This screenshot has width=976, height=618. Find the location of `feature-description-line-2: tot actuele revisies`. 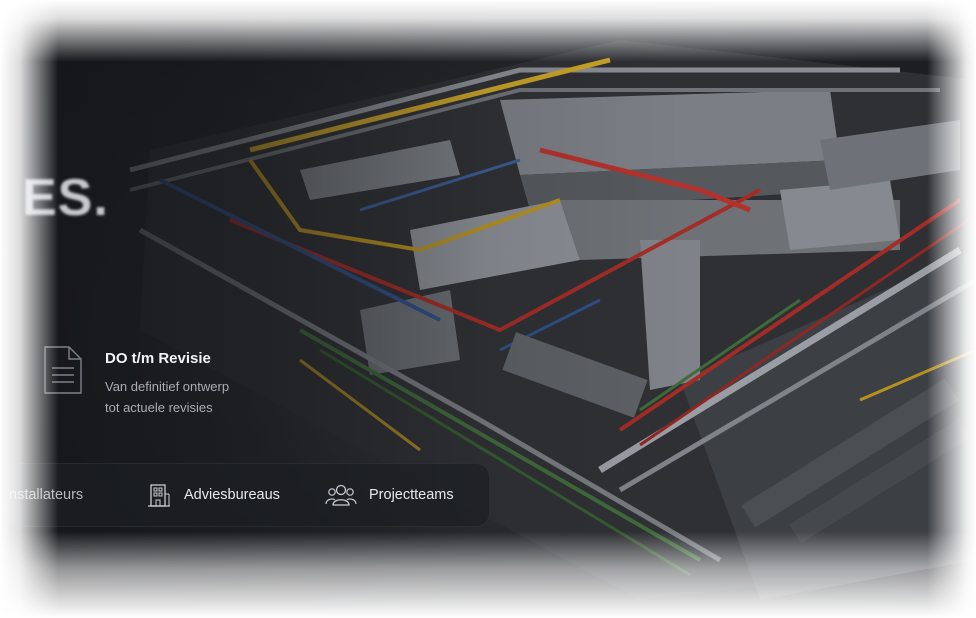

feature-description-line-2: tot actuele revisies is located at coordinates (159, 407).